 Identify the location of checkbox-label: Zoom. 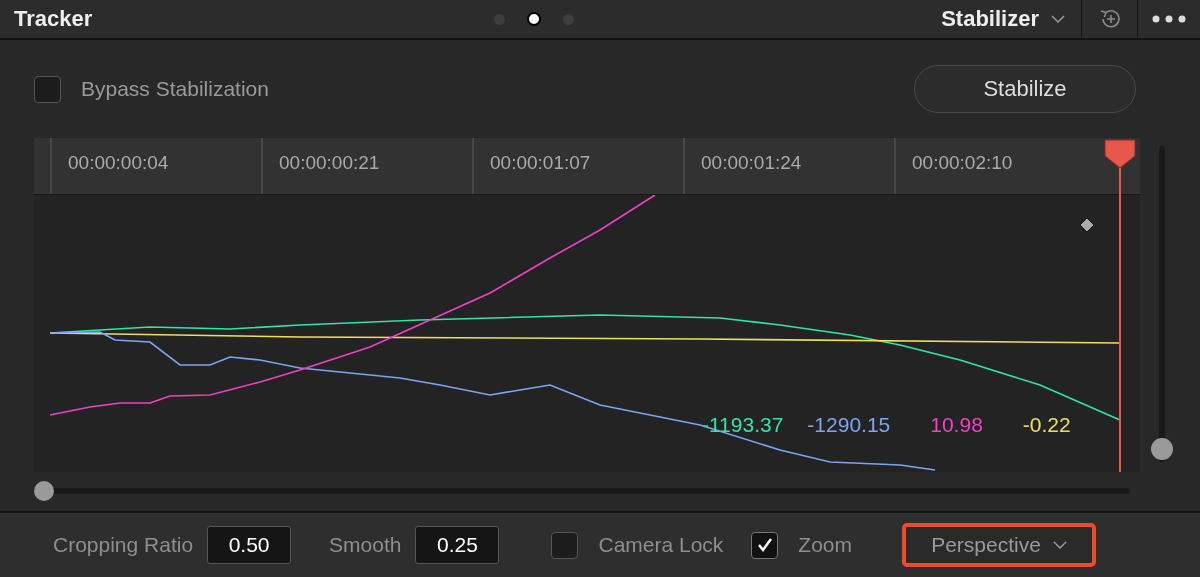
(825, 545).